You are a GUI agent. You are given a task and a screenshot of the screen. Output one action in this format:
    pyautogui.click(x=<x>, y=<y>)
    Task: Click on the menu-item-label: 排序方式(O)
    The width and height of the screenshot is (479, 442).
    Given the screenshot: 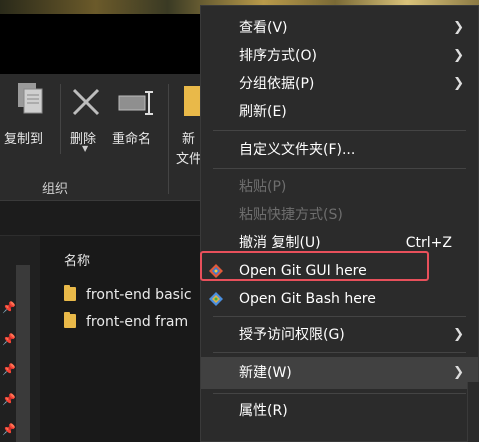 What is the action you would take?
    pyautogui.click(x=278, y=56)
    